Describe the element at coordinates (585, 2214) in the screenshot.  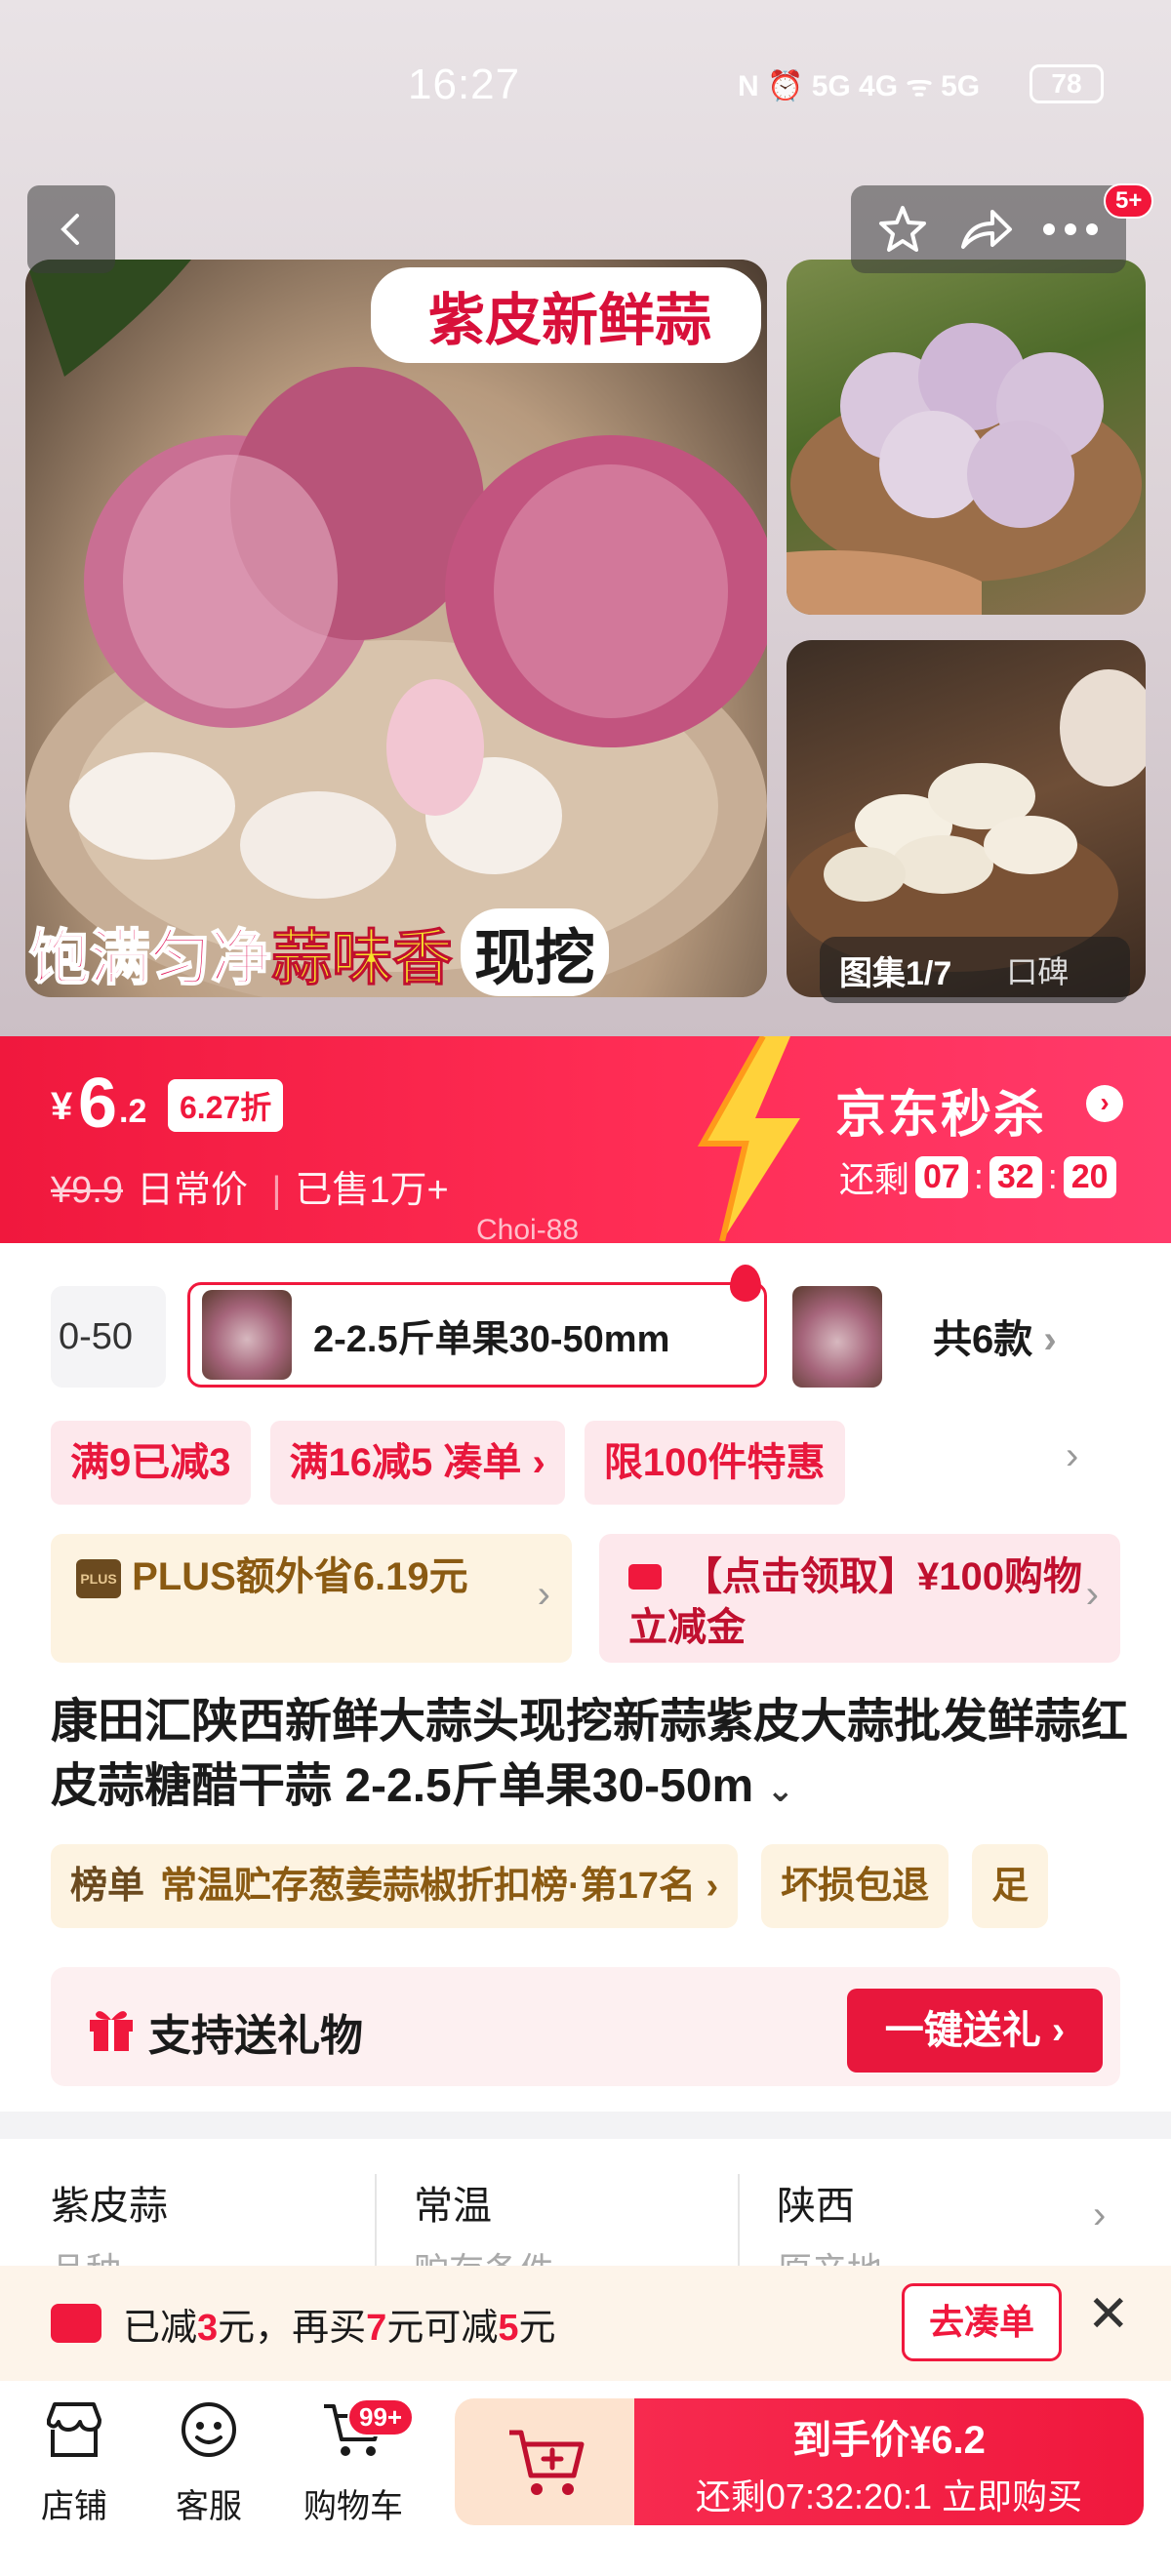
I see `attributes-row: 紫皮蒜品种 常温贮存条件 陕西原产地 ›` at that location.